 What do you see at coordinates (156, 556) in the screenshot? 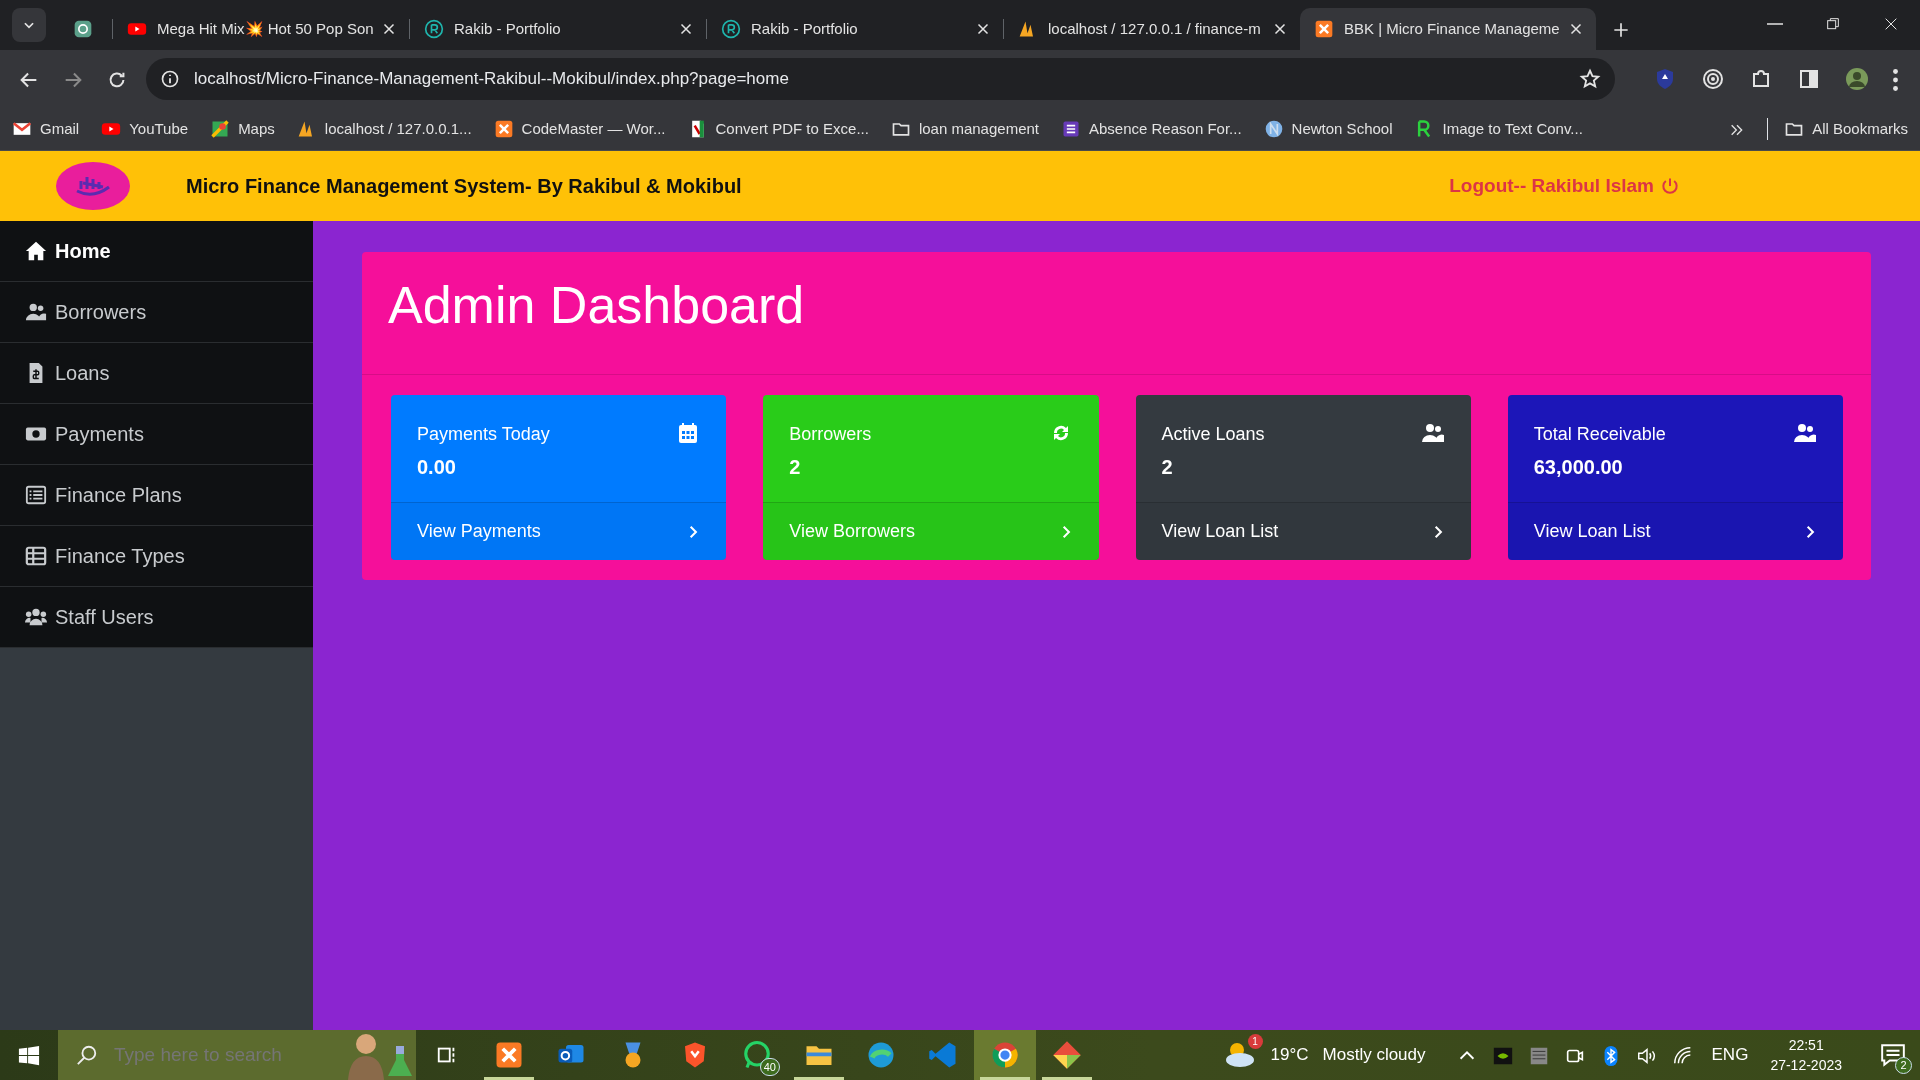
I see `sidebar-item: Finance Types` at bounding box center [156, 556].